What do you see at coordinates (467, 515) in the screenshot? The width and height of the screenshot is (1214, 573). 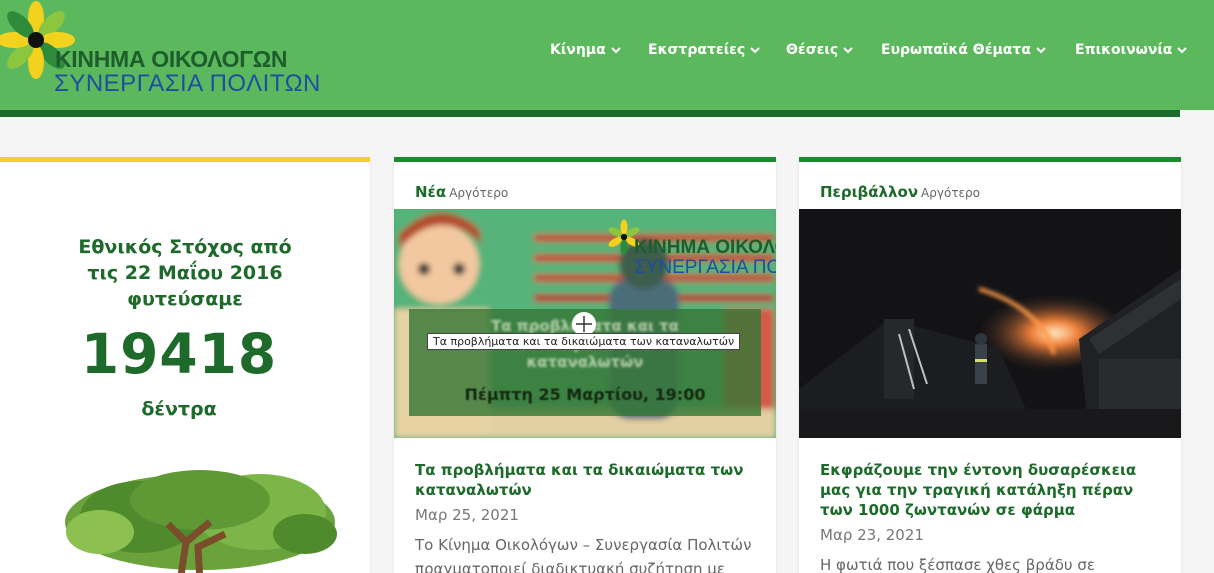 I see `card-date: Μαρ 25, 2021` at bounding box center [467, 515].